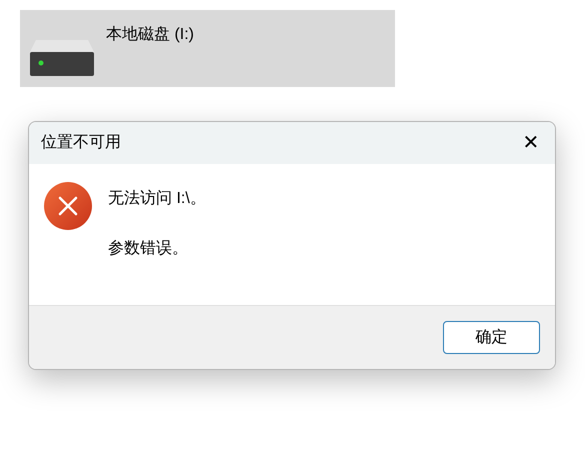 This screenshot has height=449, width=585. I want to click on close-button: ✕, so click(531, 143).